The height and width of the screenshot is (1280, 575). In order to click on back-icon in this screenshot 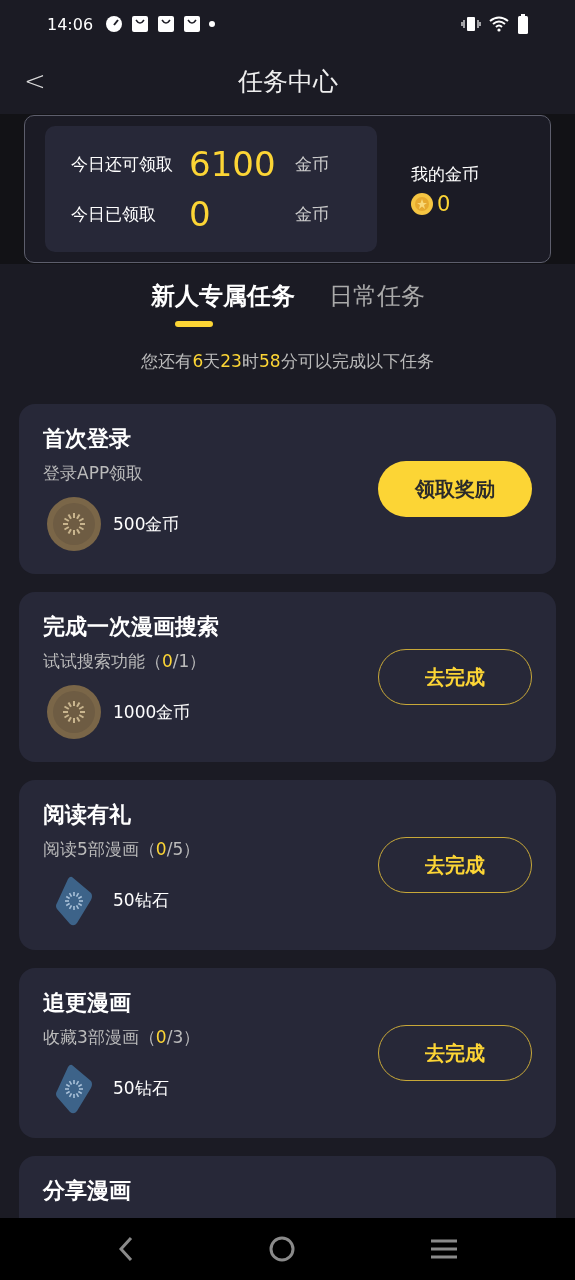, I will do `click(125, 1249)`.